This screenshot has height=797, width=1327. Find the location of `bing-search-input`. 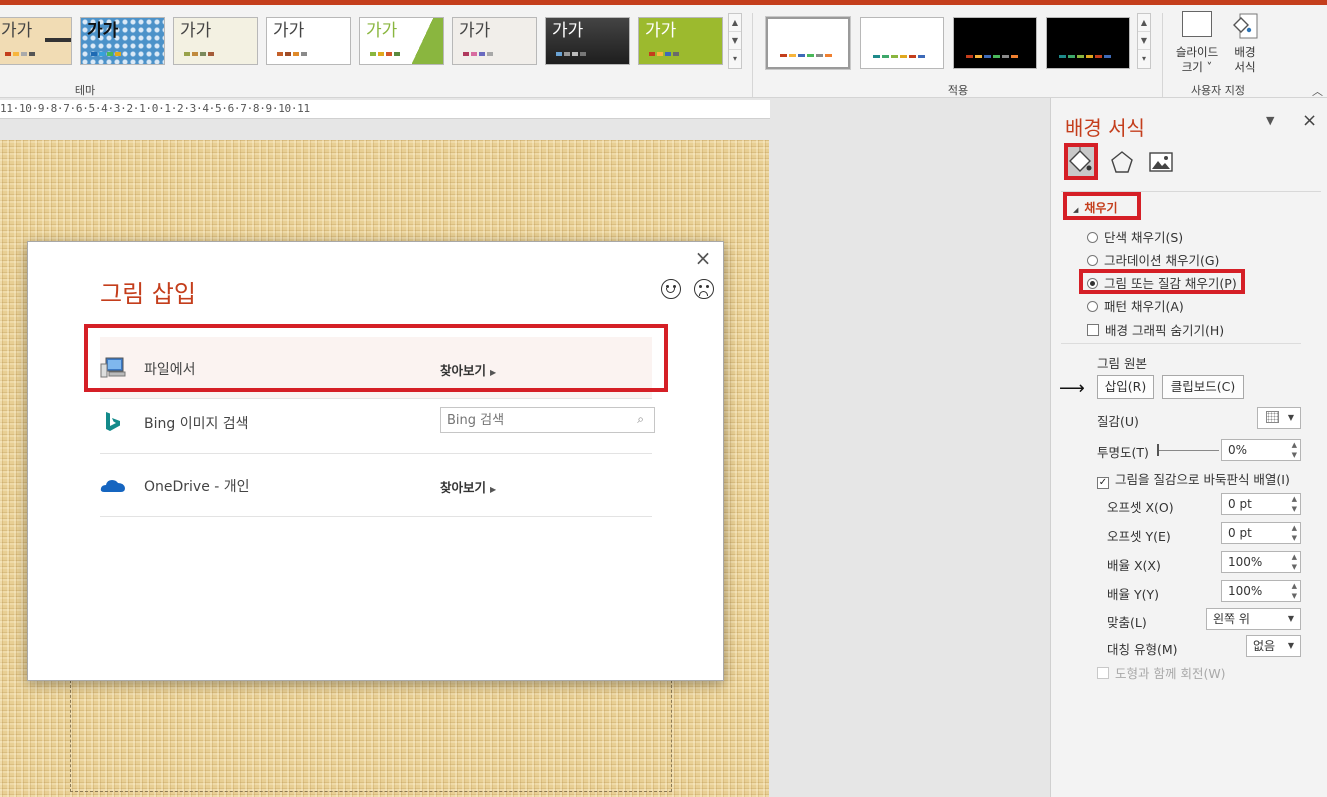

bing-search-input is located at coordinates (533, 420).